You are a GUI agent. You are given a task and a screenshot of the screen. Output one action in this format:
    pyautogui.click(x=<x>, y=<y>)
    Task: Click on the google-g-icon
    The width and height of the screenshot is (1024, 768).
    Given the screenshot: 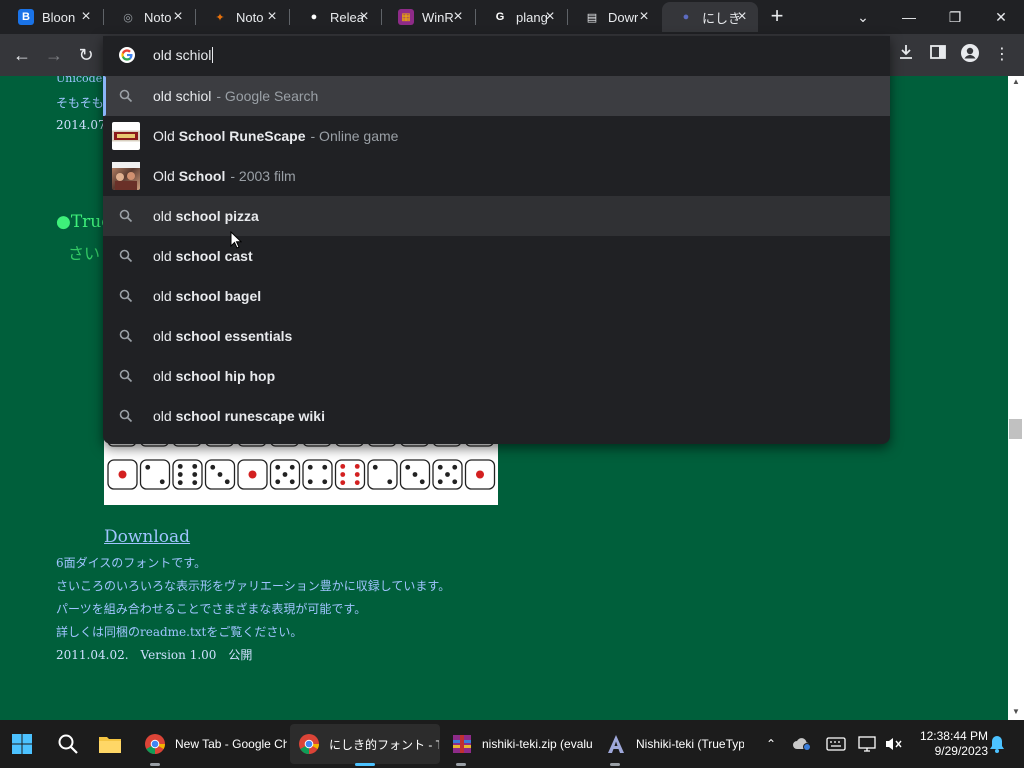 What is the action you would take?
    pyautogui.click(x=127, y=55)
    